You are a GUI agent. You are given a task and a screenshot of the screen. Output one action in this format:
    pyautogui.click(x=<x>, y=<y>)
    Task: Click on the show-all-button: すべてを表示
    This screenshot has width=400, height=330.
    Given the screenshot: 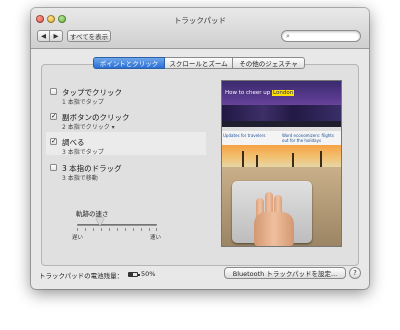 What is the action you would take?
    pyautogui.click(x=89, y=36)
    